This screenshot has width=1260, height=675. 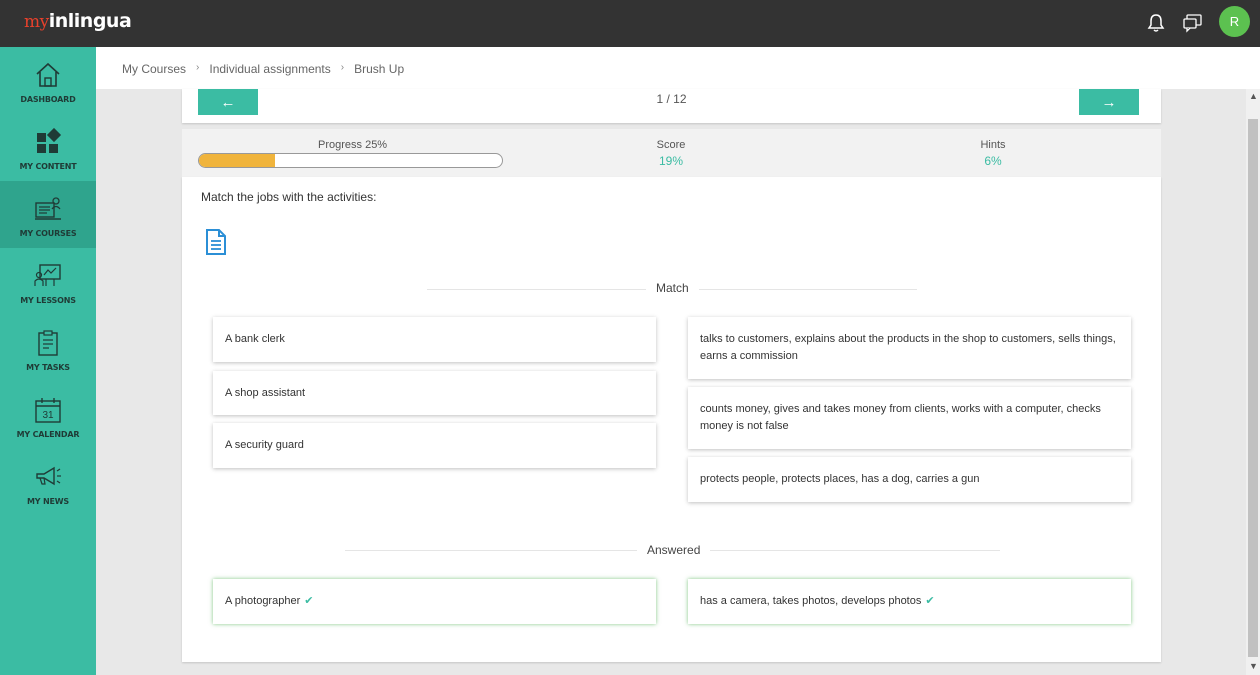 What do you see at coordinates (48, 300) in the screenshot?
I see `sidebar-item-label: MY LESSONS` at bounding box center [48, 300].